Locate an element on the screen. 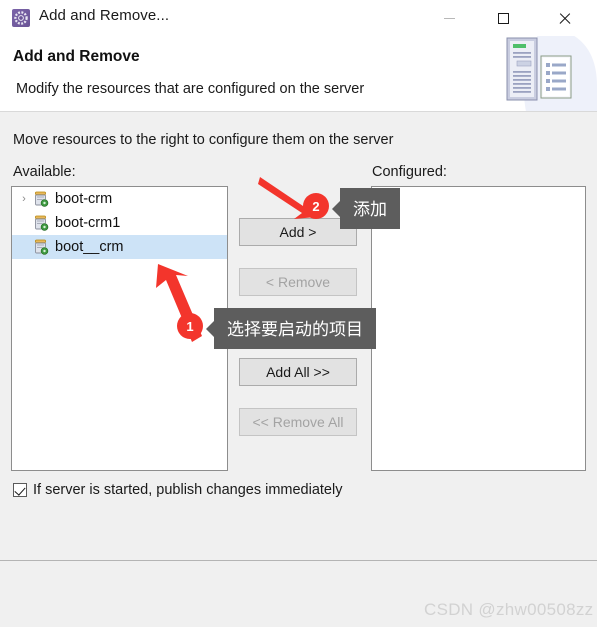  annotation-badge-1: 1 is located at coordinates (190, 326).